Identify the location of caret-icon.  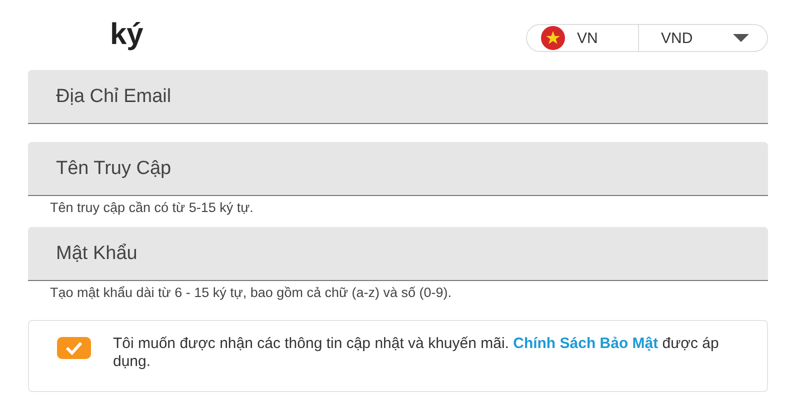
(741, 38).